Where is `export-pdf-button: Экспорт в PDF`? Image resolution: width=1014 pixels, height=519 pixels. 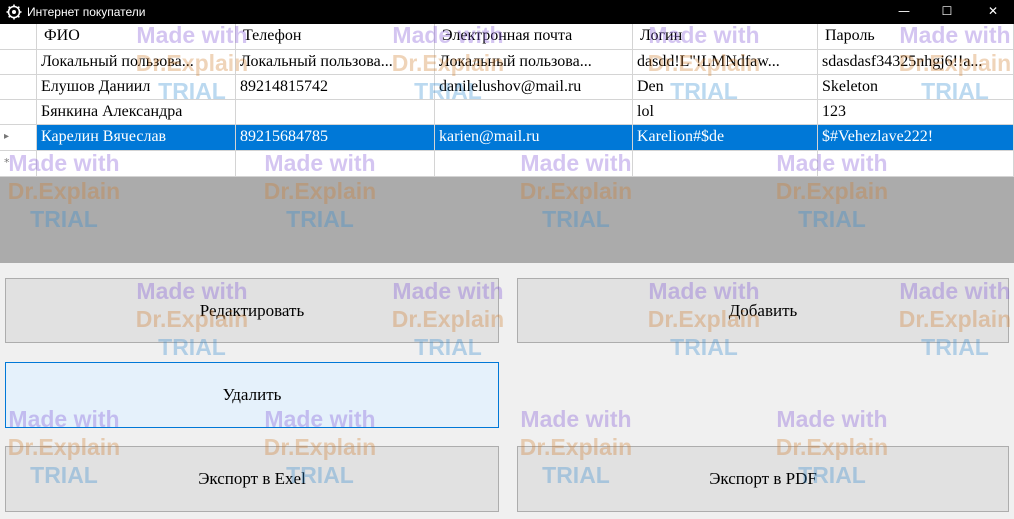
export-pdf-button: Экспорт в PDF is located at coordinates (763, 479).